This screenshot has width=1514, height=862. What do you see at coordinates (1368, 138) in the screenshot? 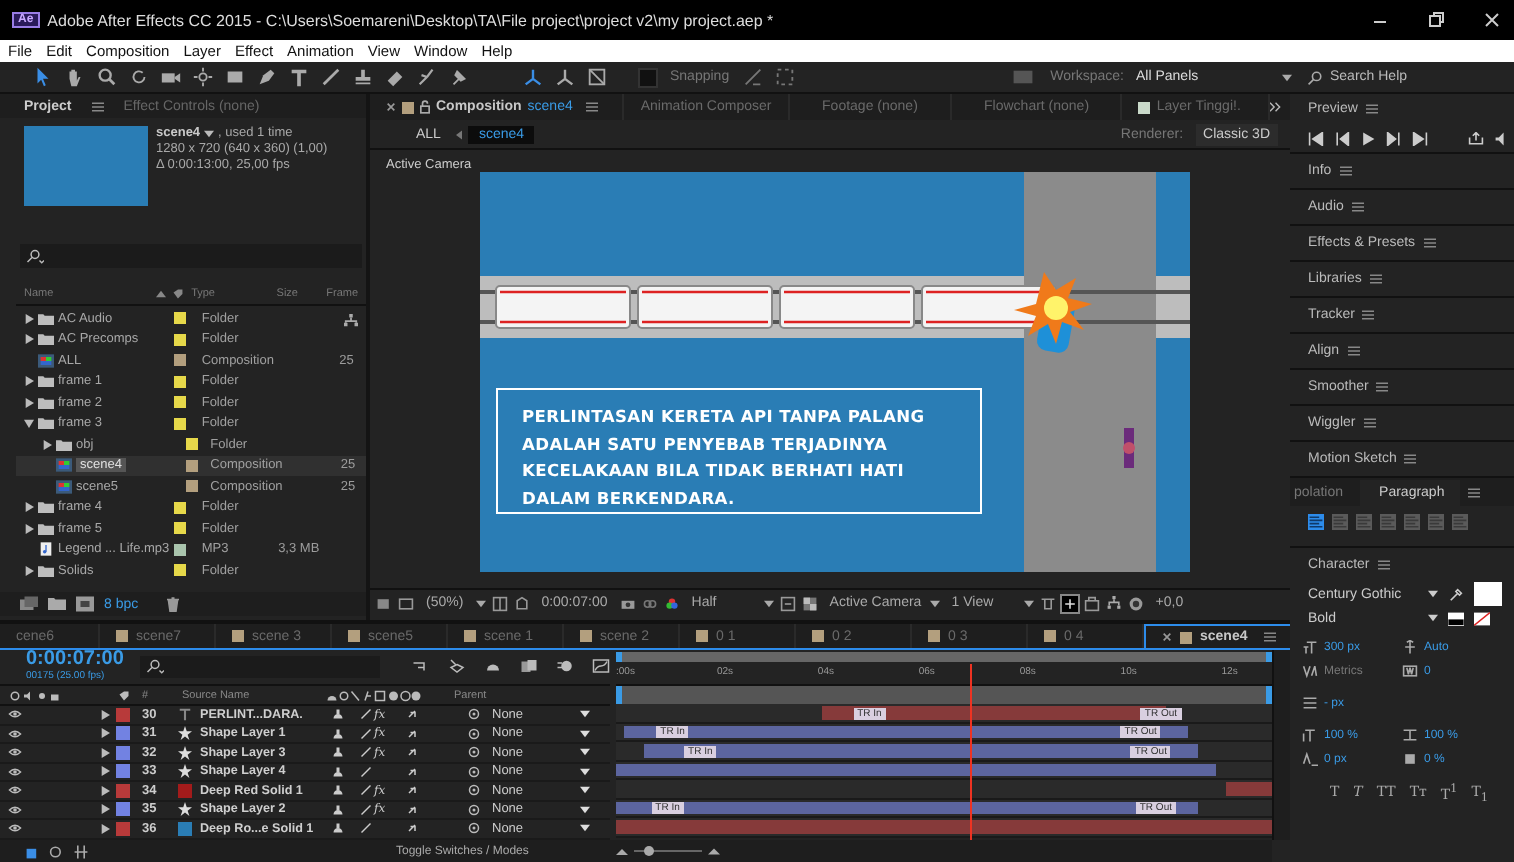
I see `play-icon` at bounding box center [1368, 138].